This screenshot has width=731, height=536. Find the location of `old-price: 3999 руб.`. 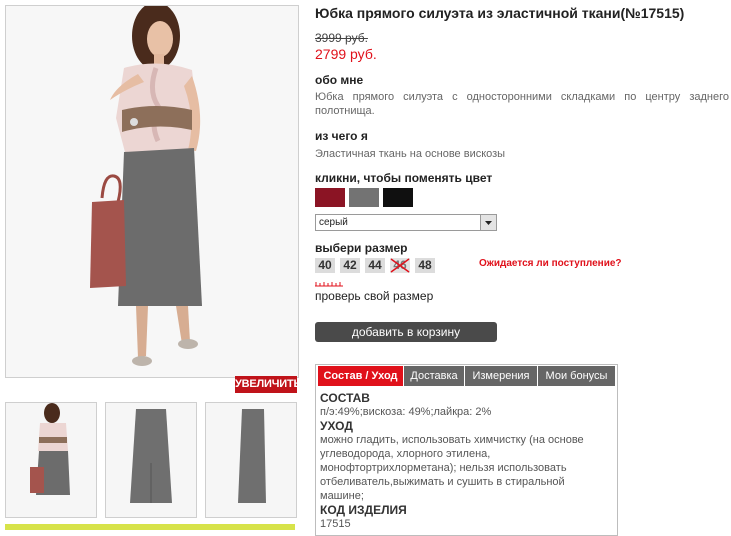

old-price: 3999 руб. is located at coordinates (341, 38).